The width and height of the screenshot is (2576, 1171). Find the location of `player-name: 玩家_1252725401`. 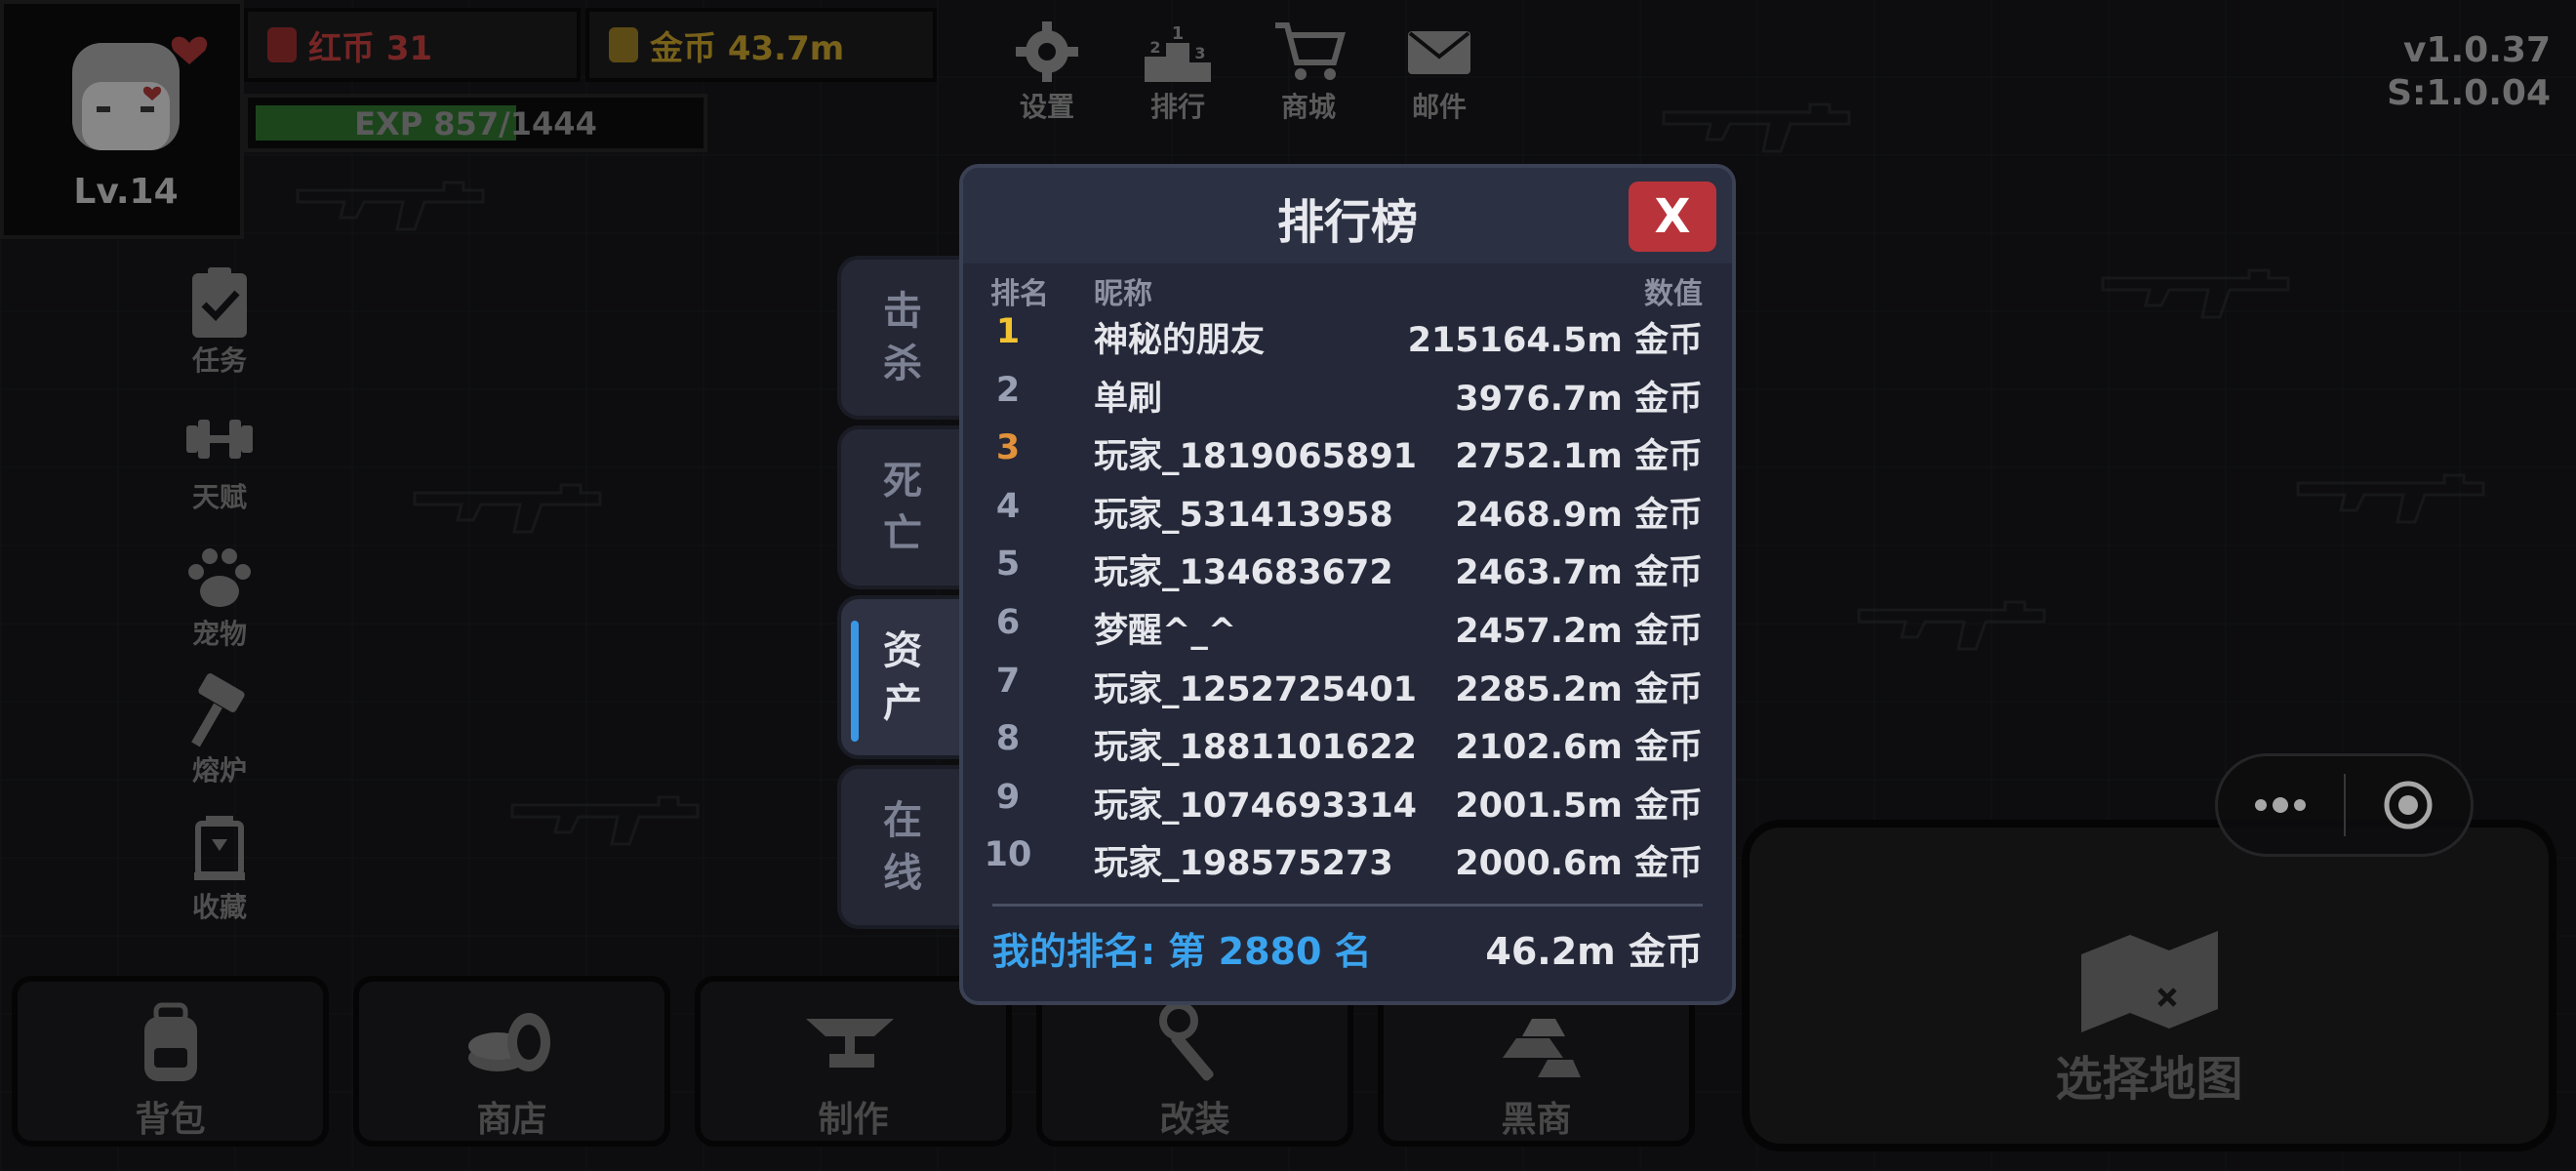

player-name: 玩家_1252725401 is located at coordinates (1256, 689).